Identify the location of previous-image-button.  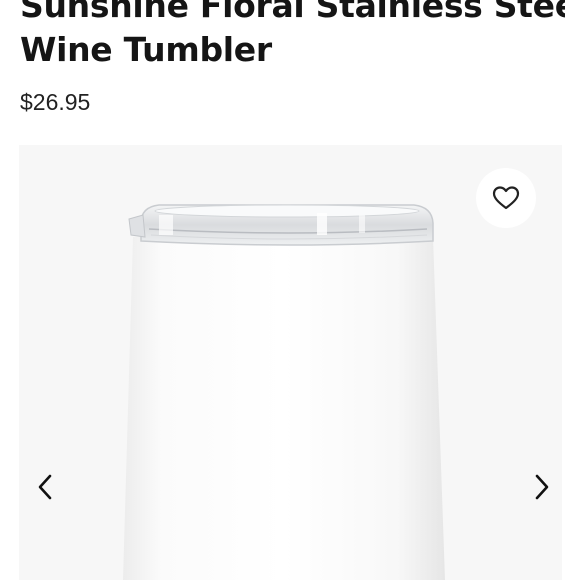
(45, 487).